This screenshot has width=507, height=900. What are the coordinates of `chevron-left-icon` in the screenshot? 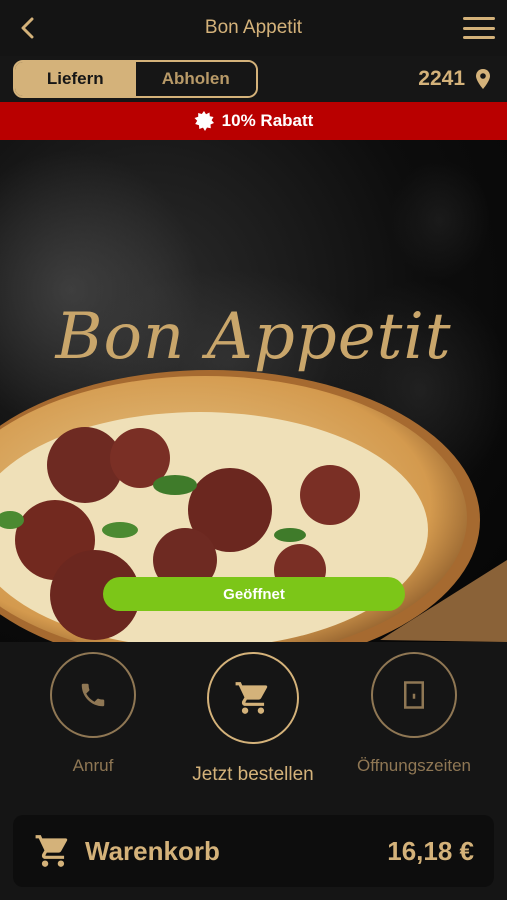 It's located at (27, 28).